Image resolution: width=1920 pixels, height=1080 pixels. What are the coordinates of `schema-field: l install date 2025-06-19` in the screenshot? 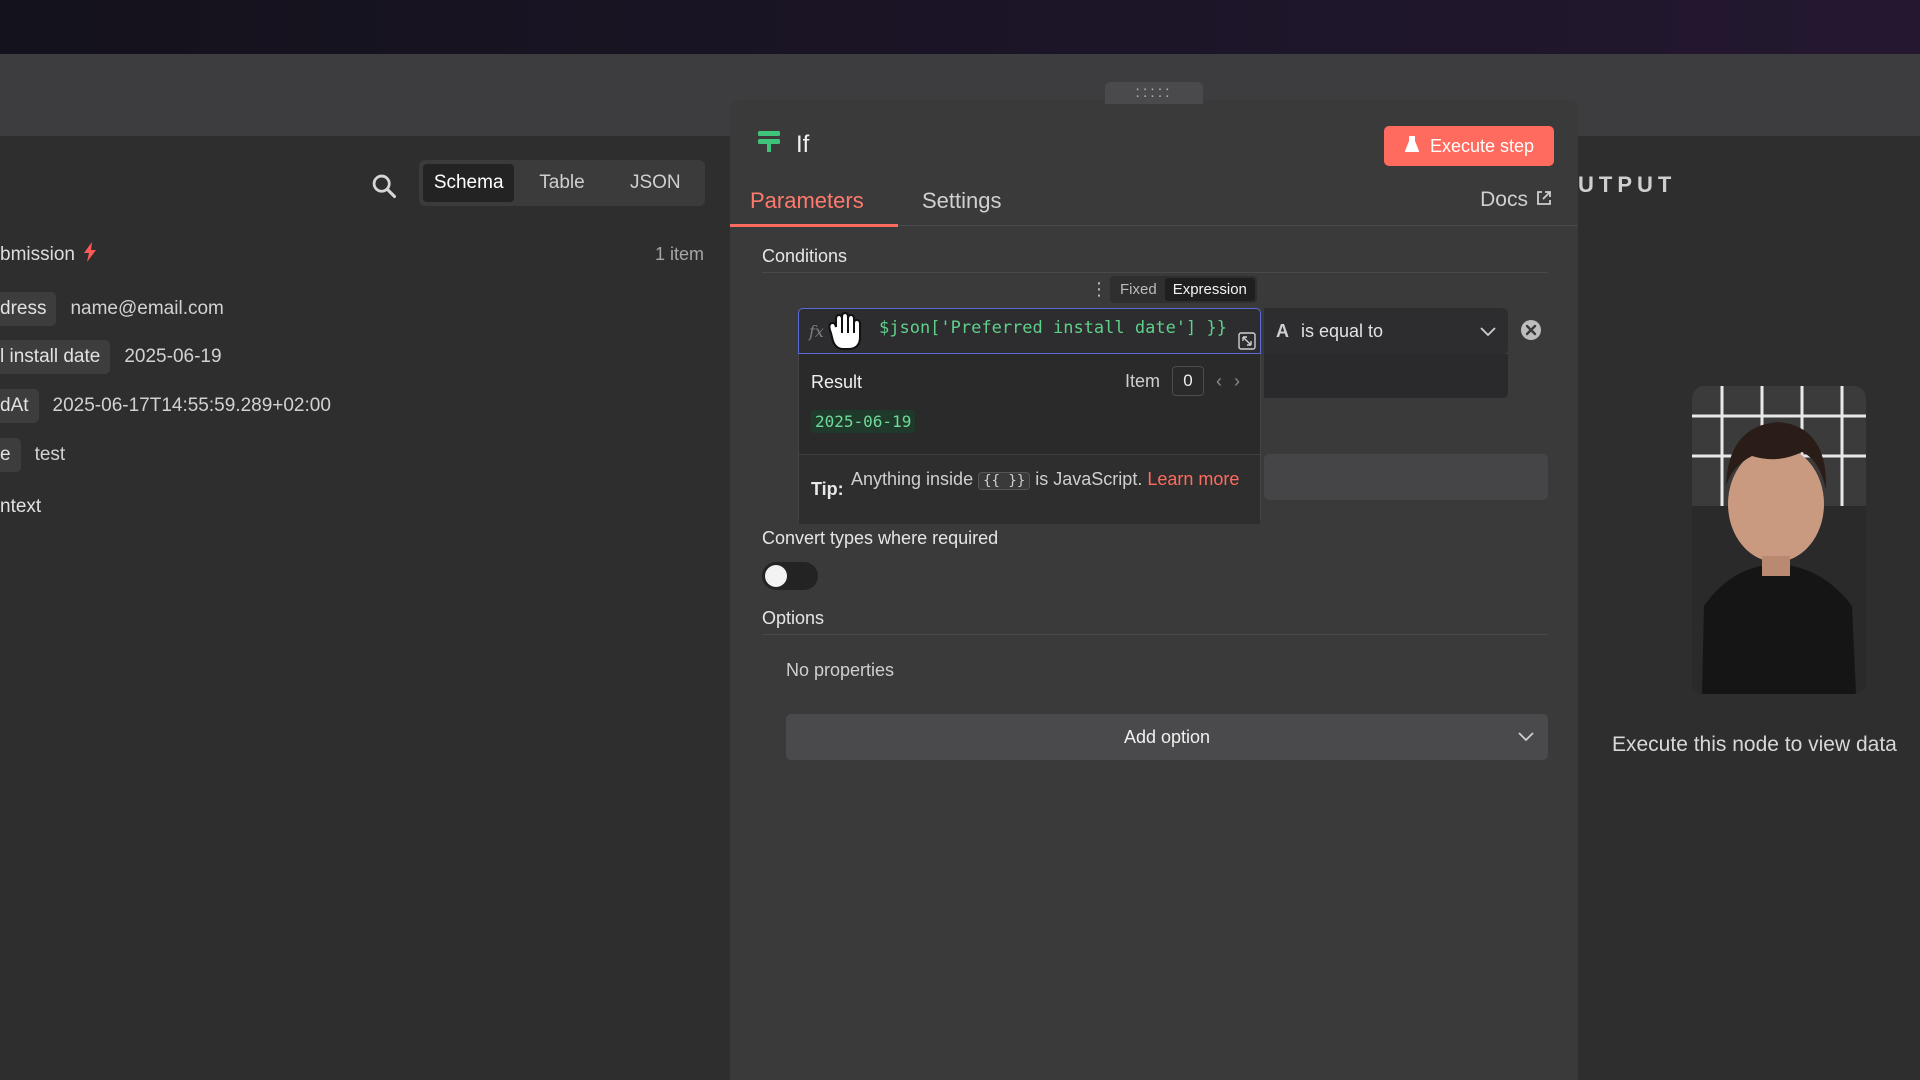 It's located at (111, 357).